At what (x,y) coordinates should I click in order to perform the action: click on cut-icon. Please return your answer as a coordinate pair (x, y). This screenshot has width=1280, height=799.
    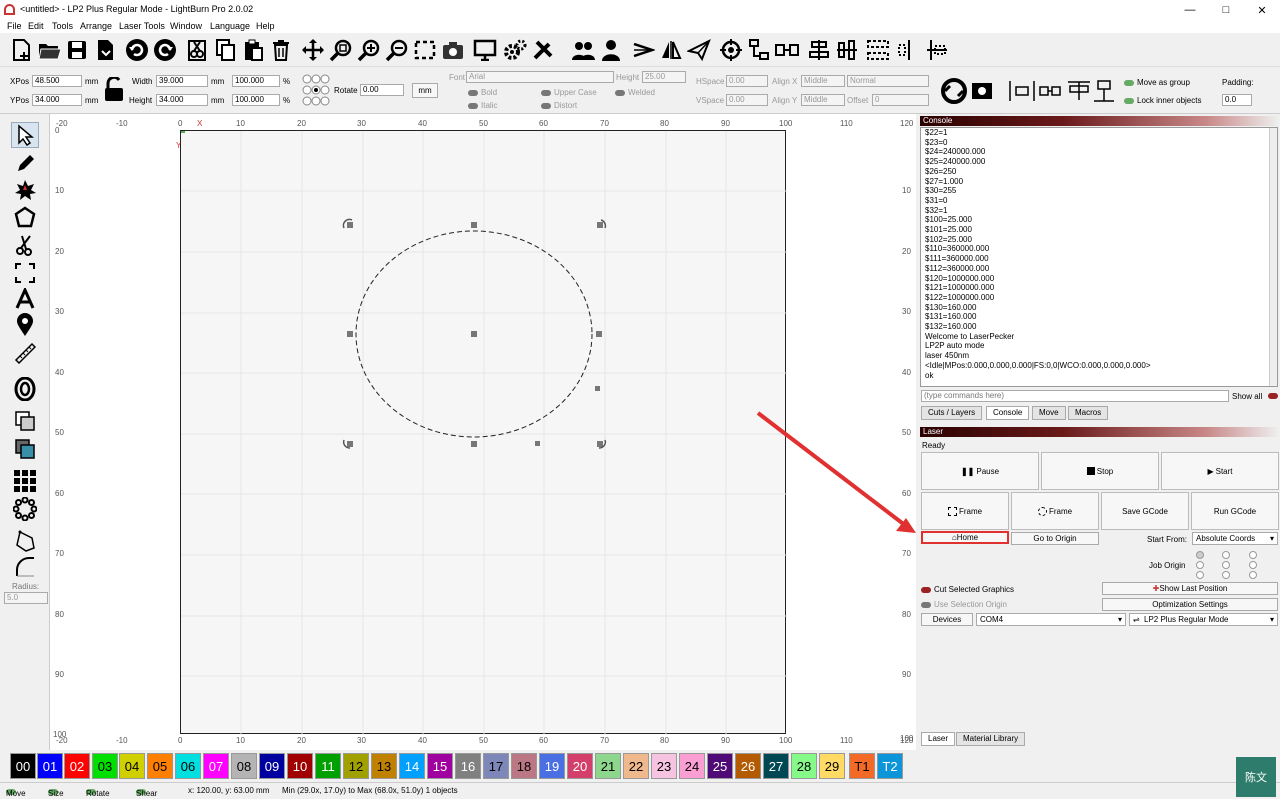
    Looking at the image, I should click on (197, 50).